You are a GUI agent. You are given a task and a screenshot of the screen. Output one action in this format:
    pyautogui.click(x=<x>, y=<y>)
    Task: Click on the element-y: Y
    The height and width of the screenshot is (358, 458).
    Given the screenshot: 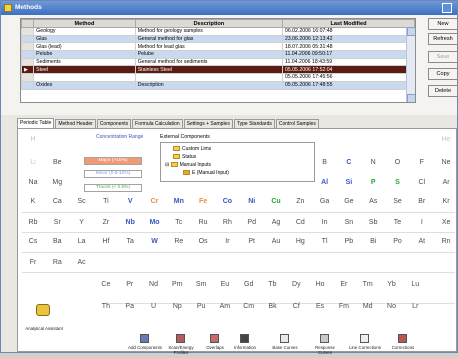 What is the action you would take?
    pyautogui.click(x=82, y=223)
    